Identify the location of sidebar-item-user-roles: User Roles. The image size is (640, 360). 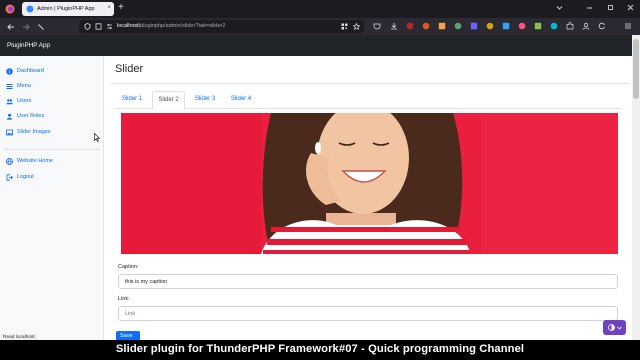
(25, 116).